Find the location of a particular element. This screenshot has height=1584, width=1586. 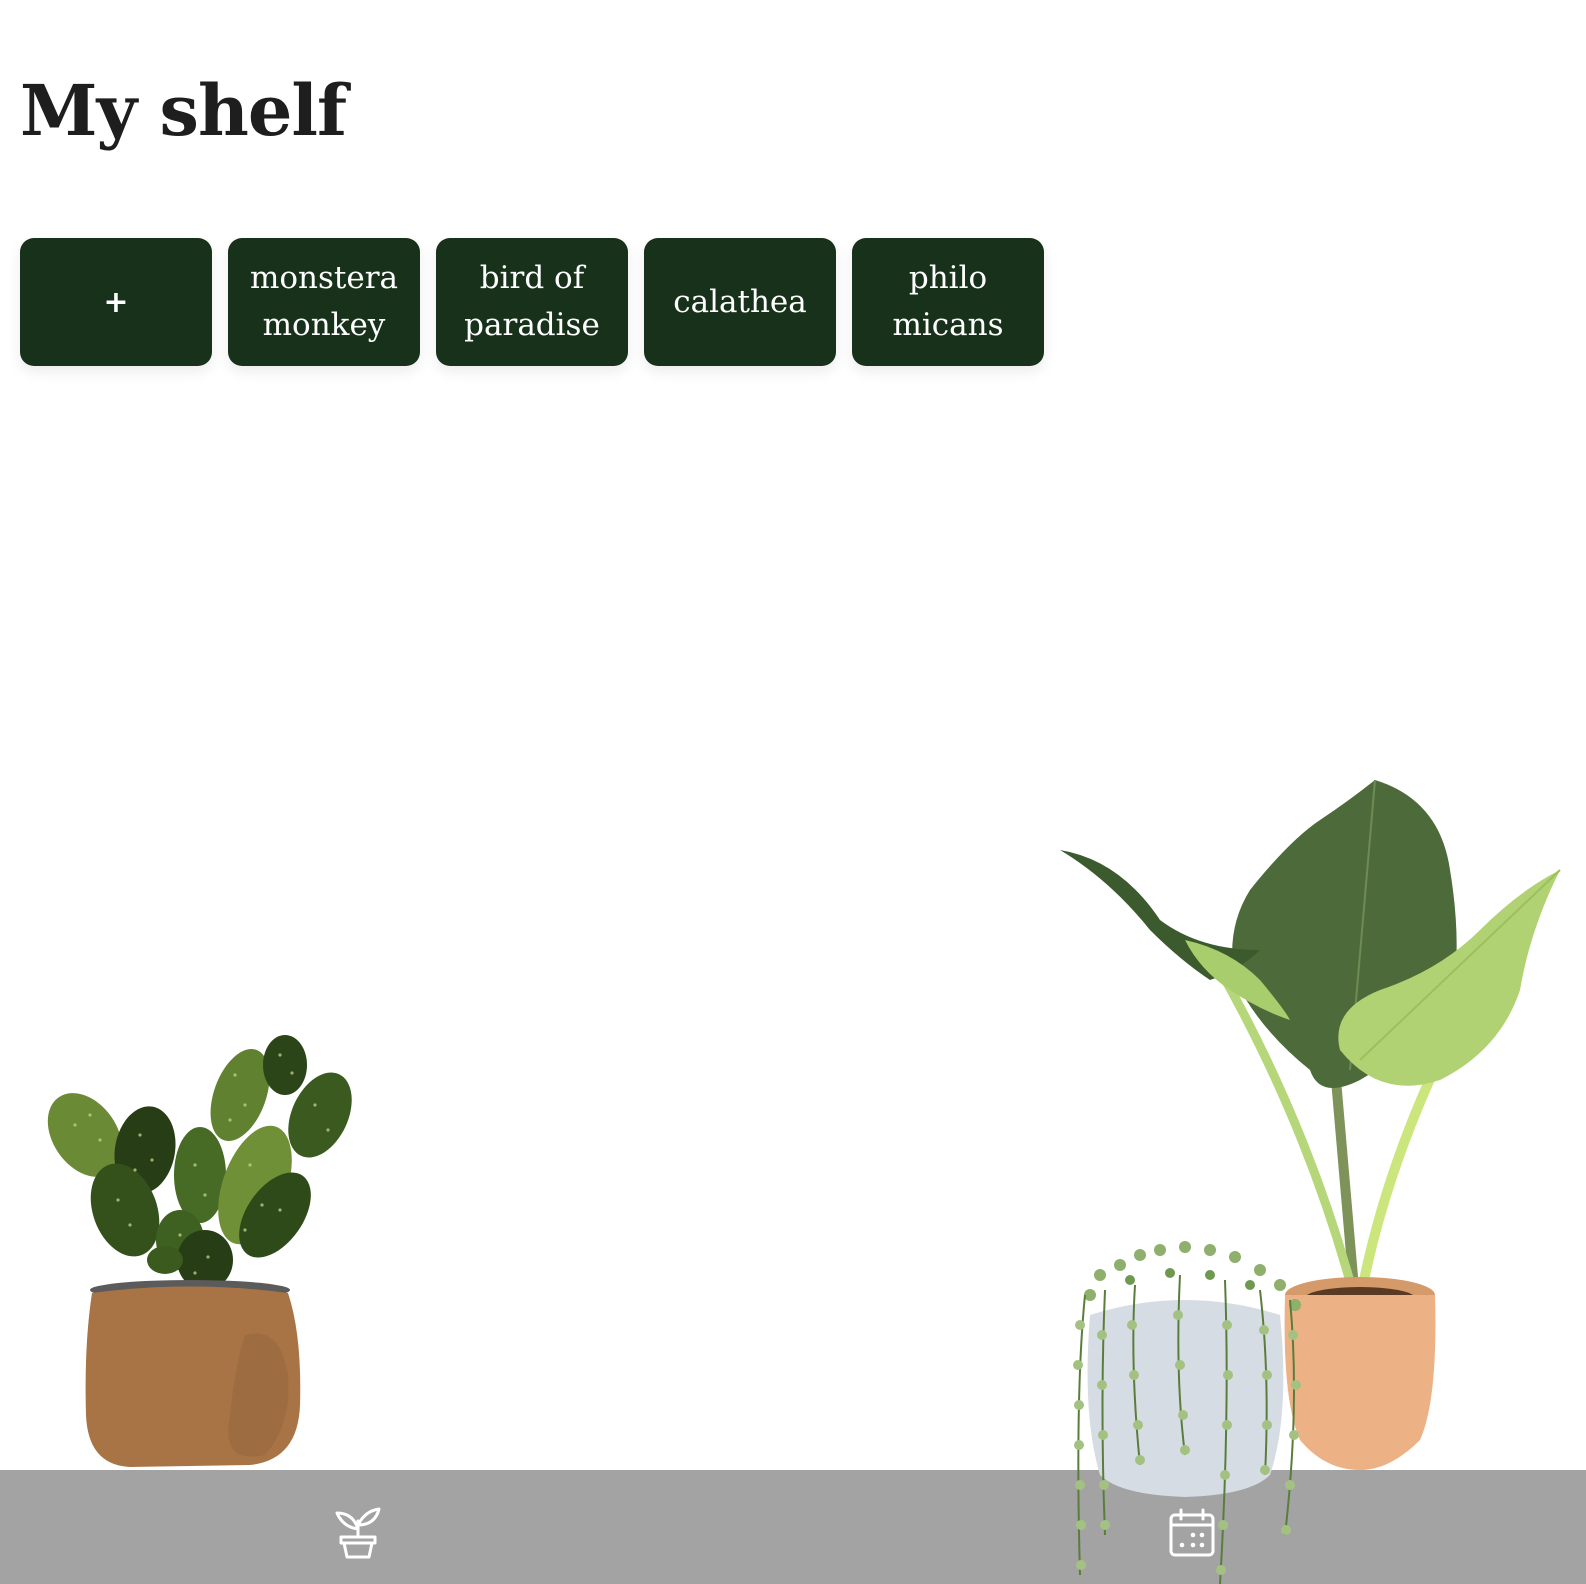

plant-card-bird-of-paradise: bird of paradise is located at coordinates (532, 302).